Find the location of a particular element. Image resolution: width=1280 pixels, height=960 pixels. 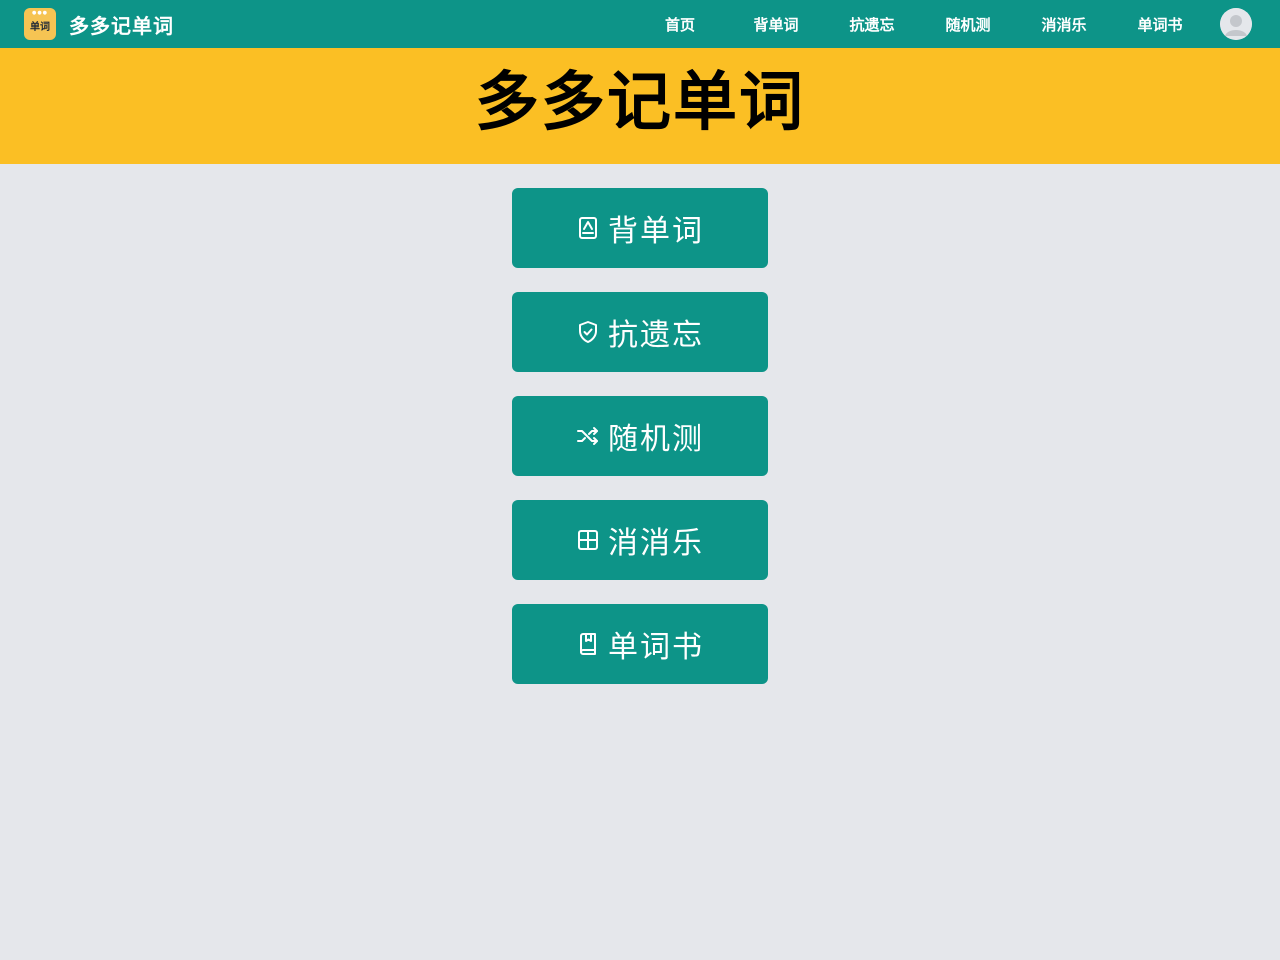

notebook-icon is located at coordinates (588, 228).